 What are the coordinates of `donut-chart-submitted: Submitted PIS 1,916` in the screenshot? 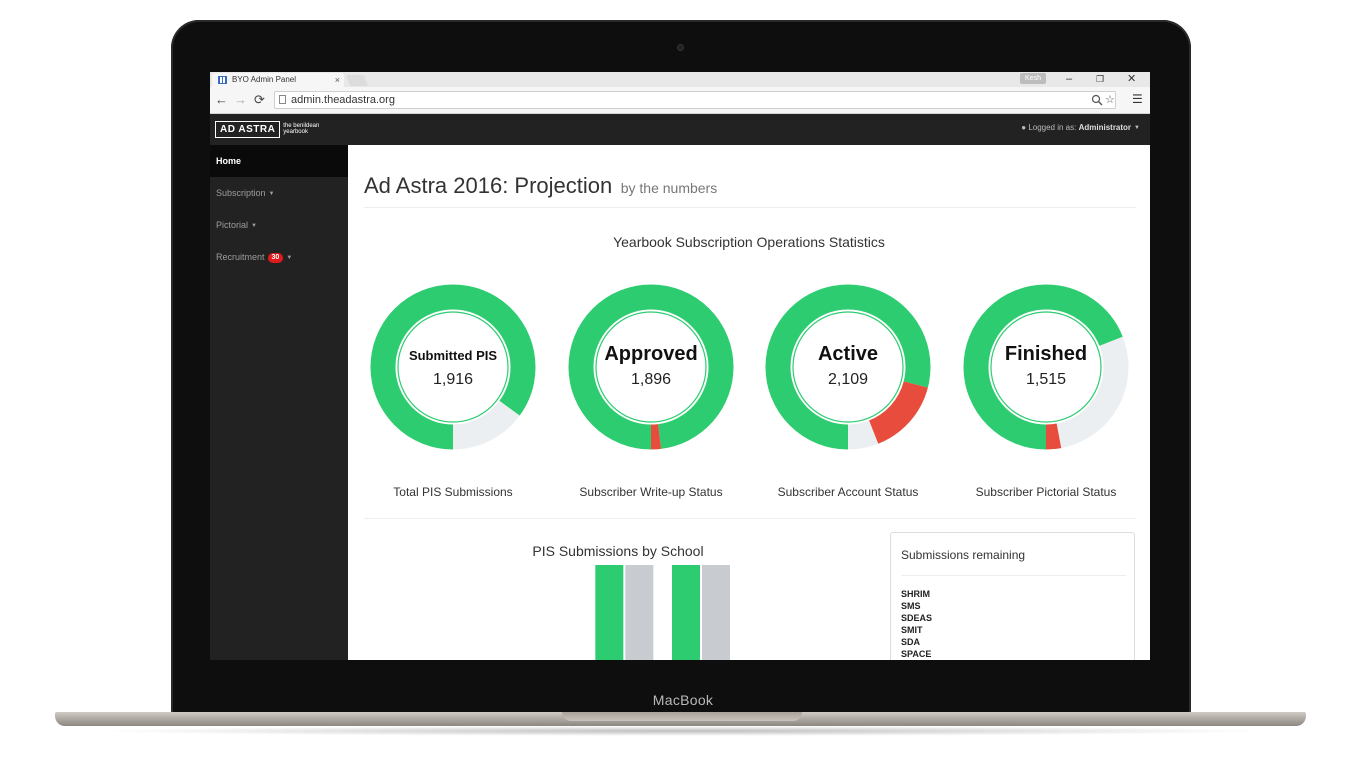 It's located at (453, 367).